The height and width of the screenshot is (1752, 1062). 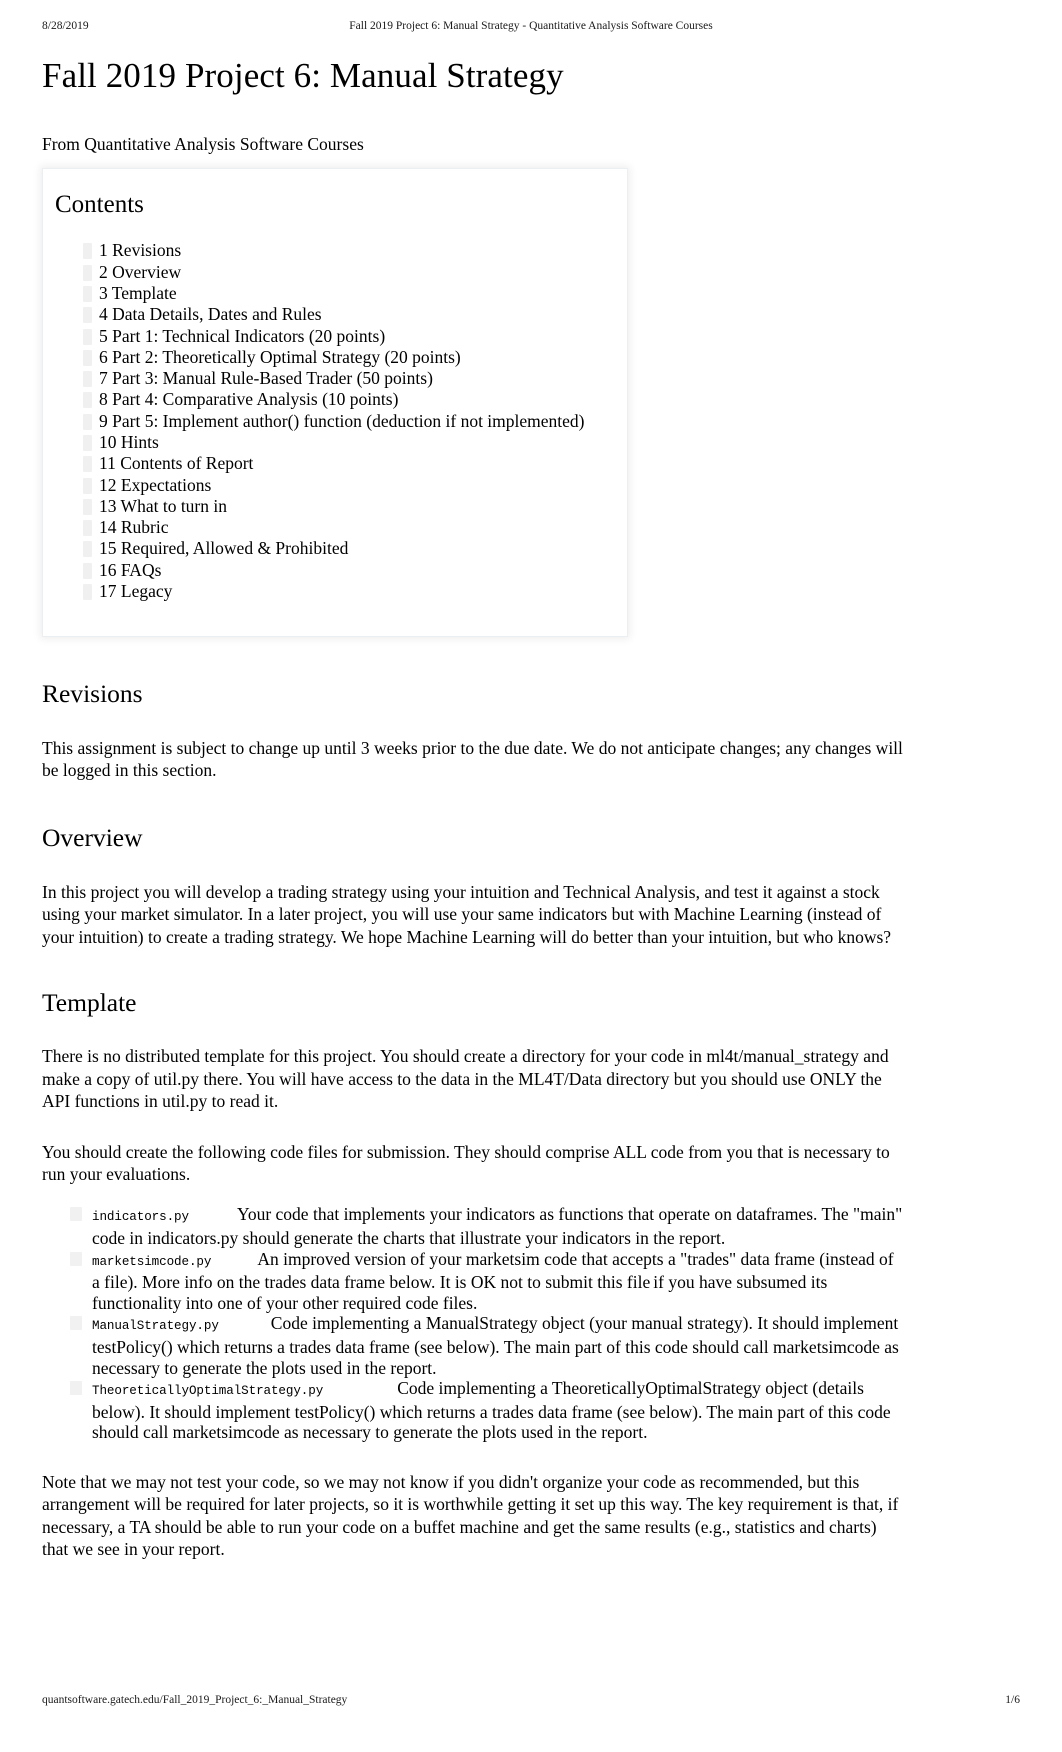 I want to click on toc-item: 3 Template, so click(x=345, y=293).